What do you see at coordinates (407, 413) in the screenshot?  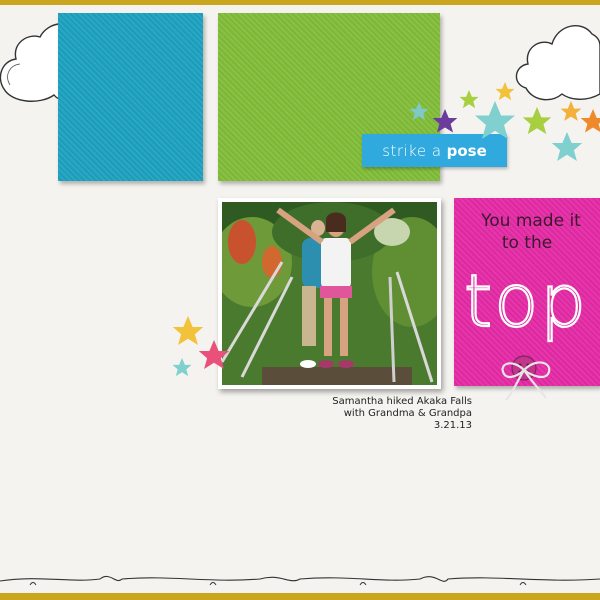 I see `caption-line-2: with Grandma & Grandpa` at bounding box center [407, 413].